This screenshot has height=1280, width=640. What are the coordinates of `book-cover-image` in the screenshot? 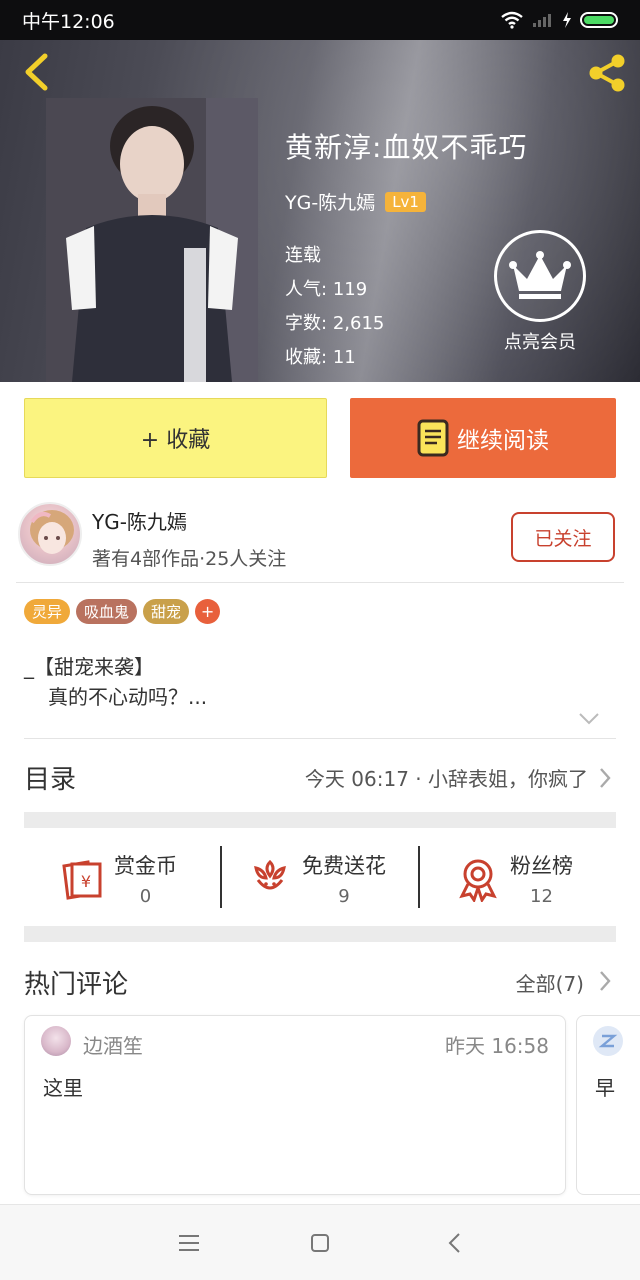 It's located at (152, 240).